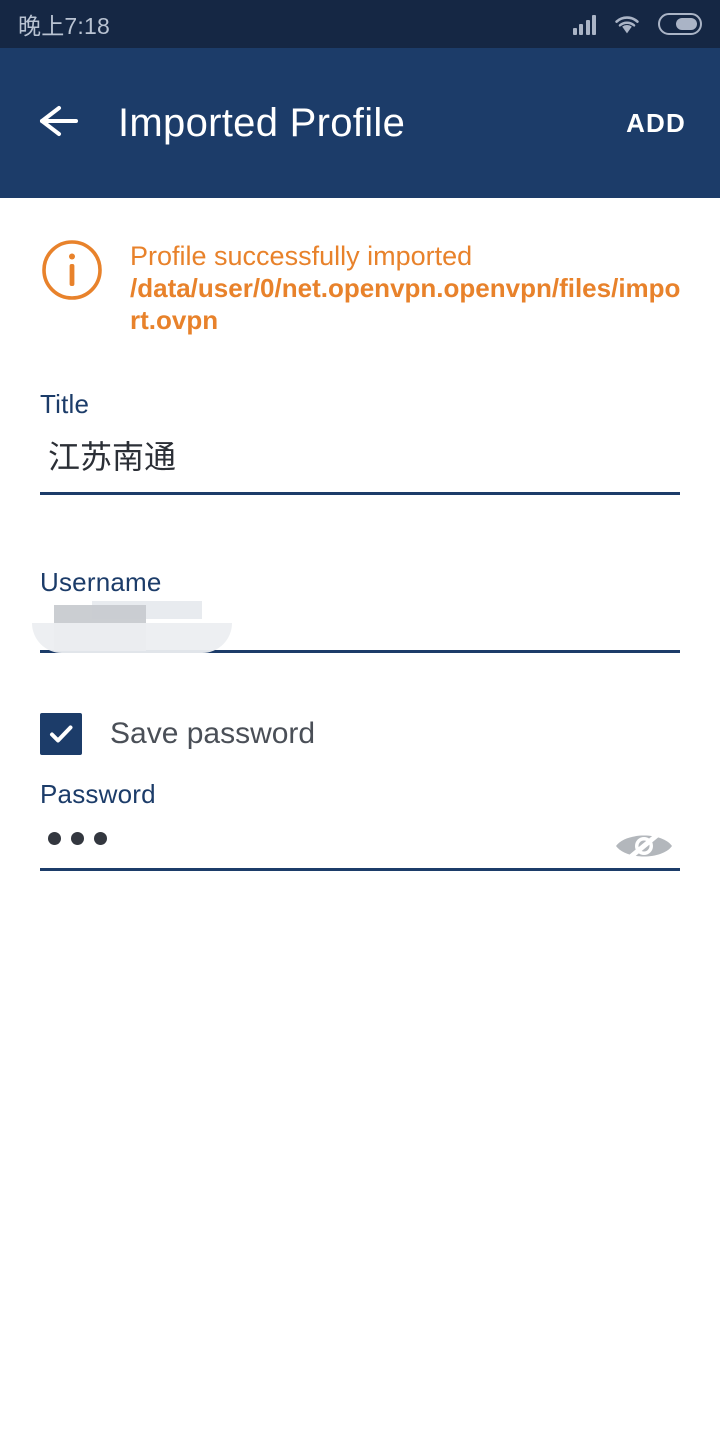 The image size is (720, 1440). Describe the element at coordinates (213, 733) in the screenshot. I see `save-password-label: Save password` at that location.